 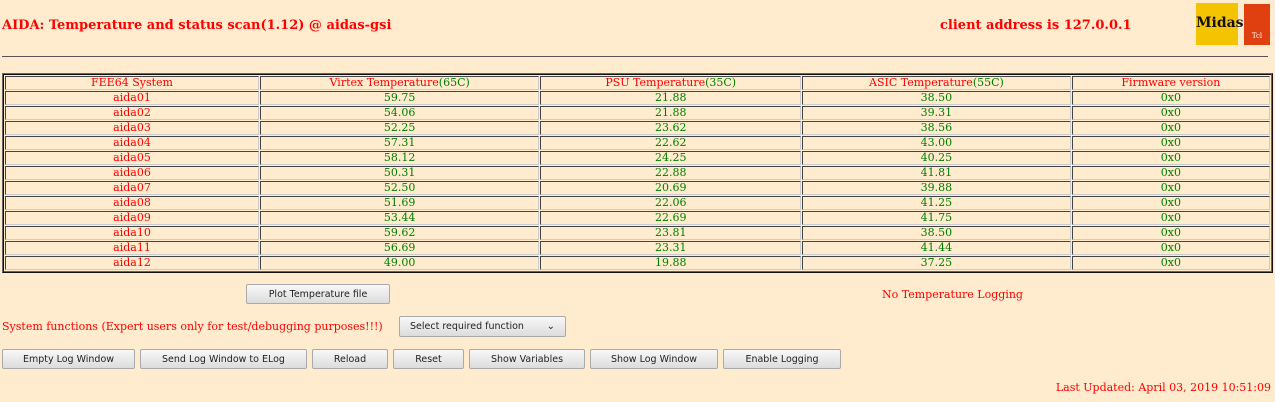 What do you see at coordinates (400, 113) in the screenshot?
I see `virtex-temp-cell: 54.06` at bounding box center [400, 113].